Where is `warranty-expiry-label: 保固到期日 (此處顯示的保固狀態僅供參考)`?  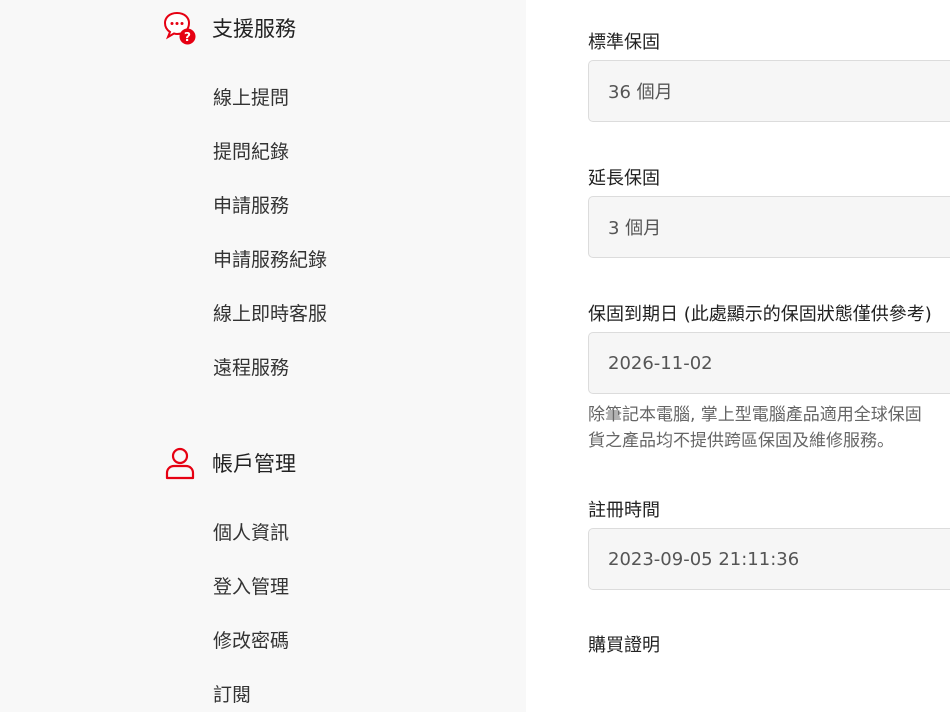 warranty-expiry-label: 保固到期日 (此處顯示的保固狀態僅供參考) is located at coordinates (760, 314).